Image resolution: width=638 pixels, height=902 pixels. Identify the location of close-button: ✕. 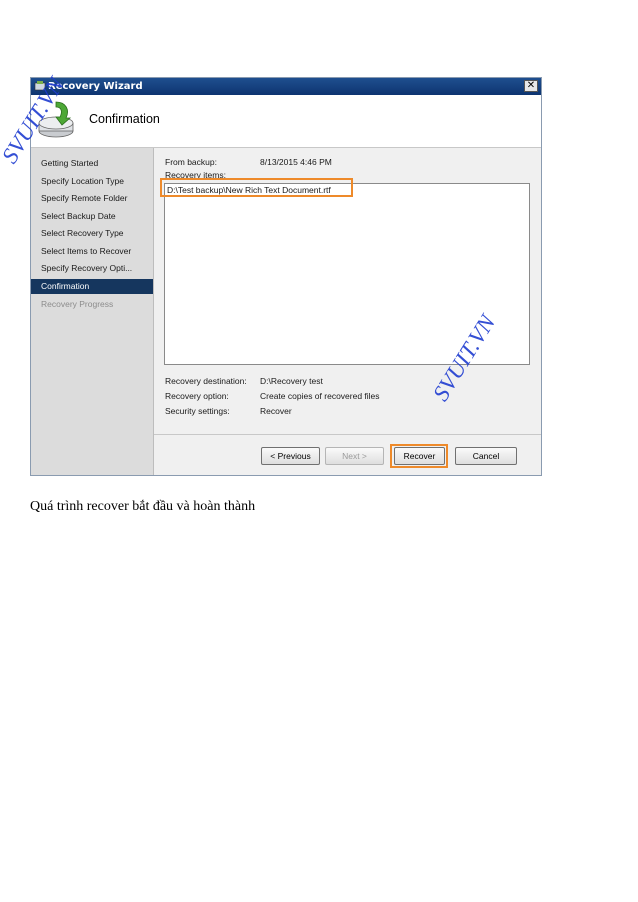
(531, 86).